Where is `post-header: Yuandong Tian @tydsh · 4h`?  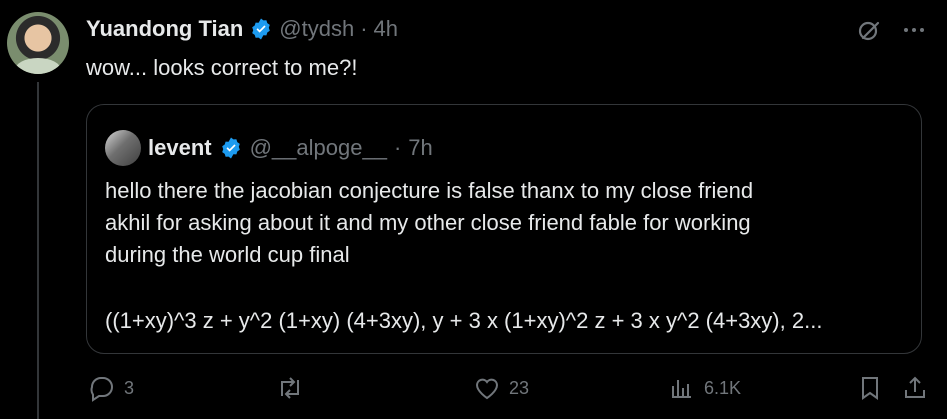 post-header: Yuandong Tian @tydsh · 4h is located at coordinates (242, 29).